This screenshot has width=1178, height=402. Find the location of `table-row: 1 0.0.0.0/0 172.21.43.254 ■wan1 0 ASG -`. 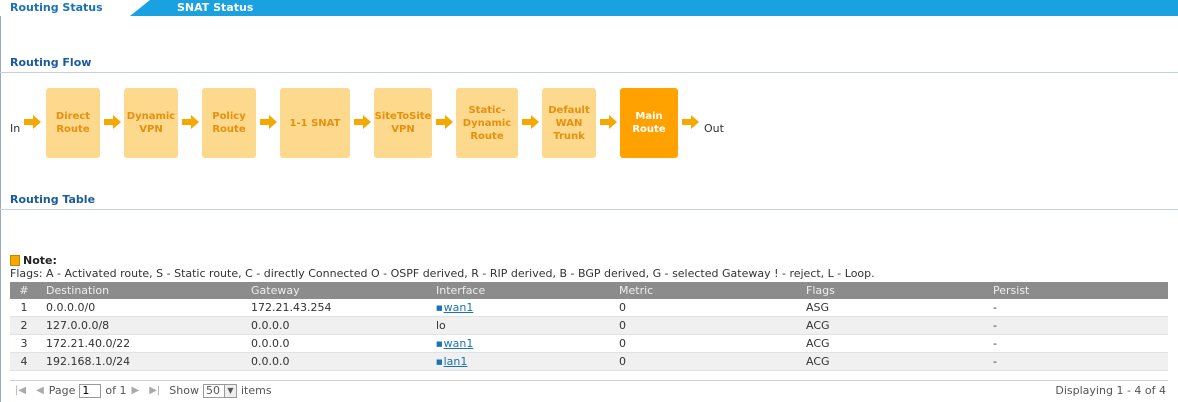

table-row: 1 0.0.0.0/0 172.21.43.254 ■wan1 0 ASG - is located at coordinates (589, 308).